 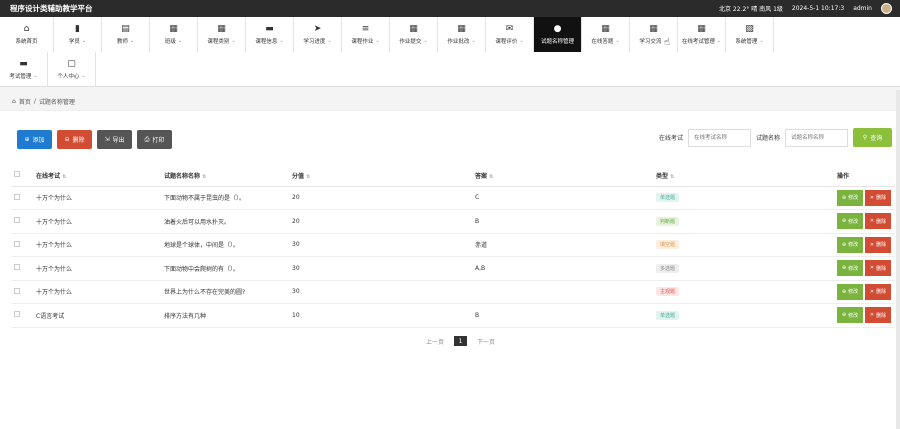 What do you see at coordinates (77, 29) in the screenshot?
I see `student-icon: ▮` at bounding box center [77, 29].